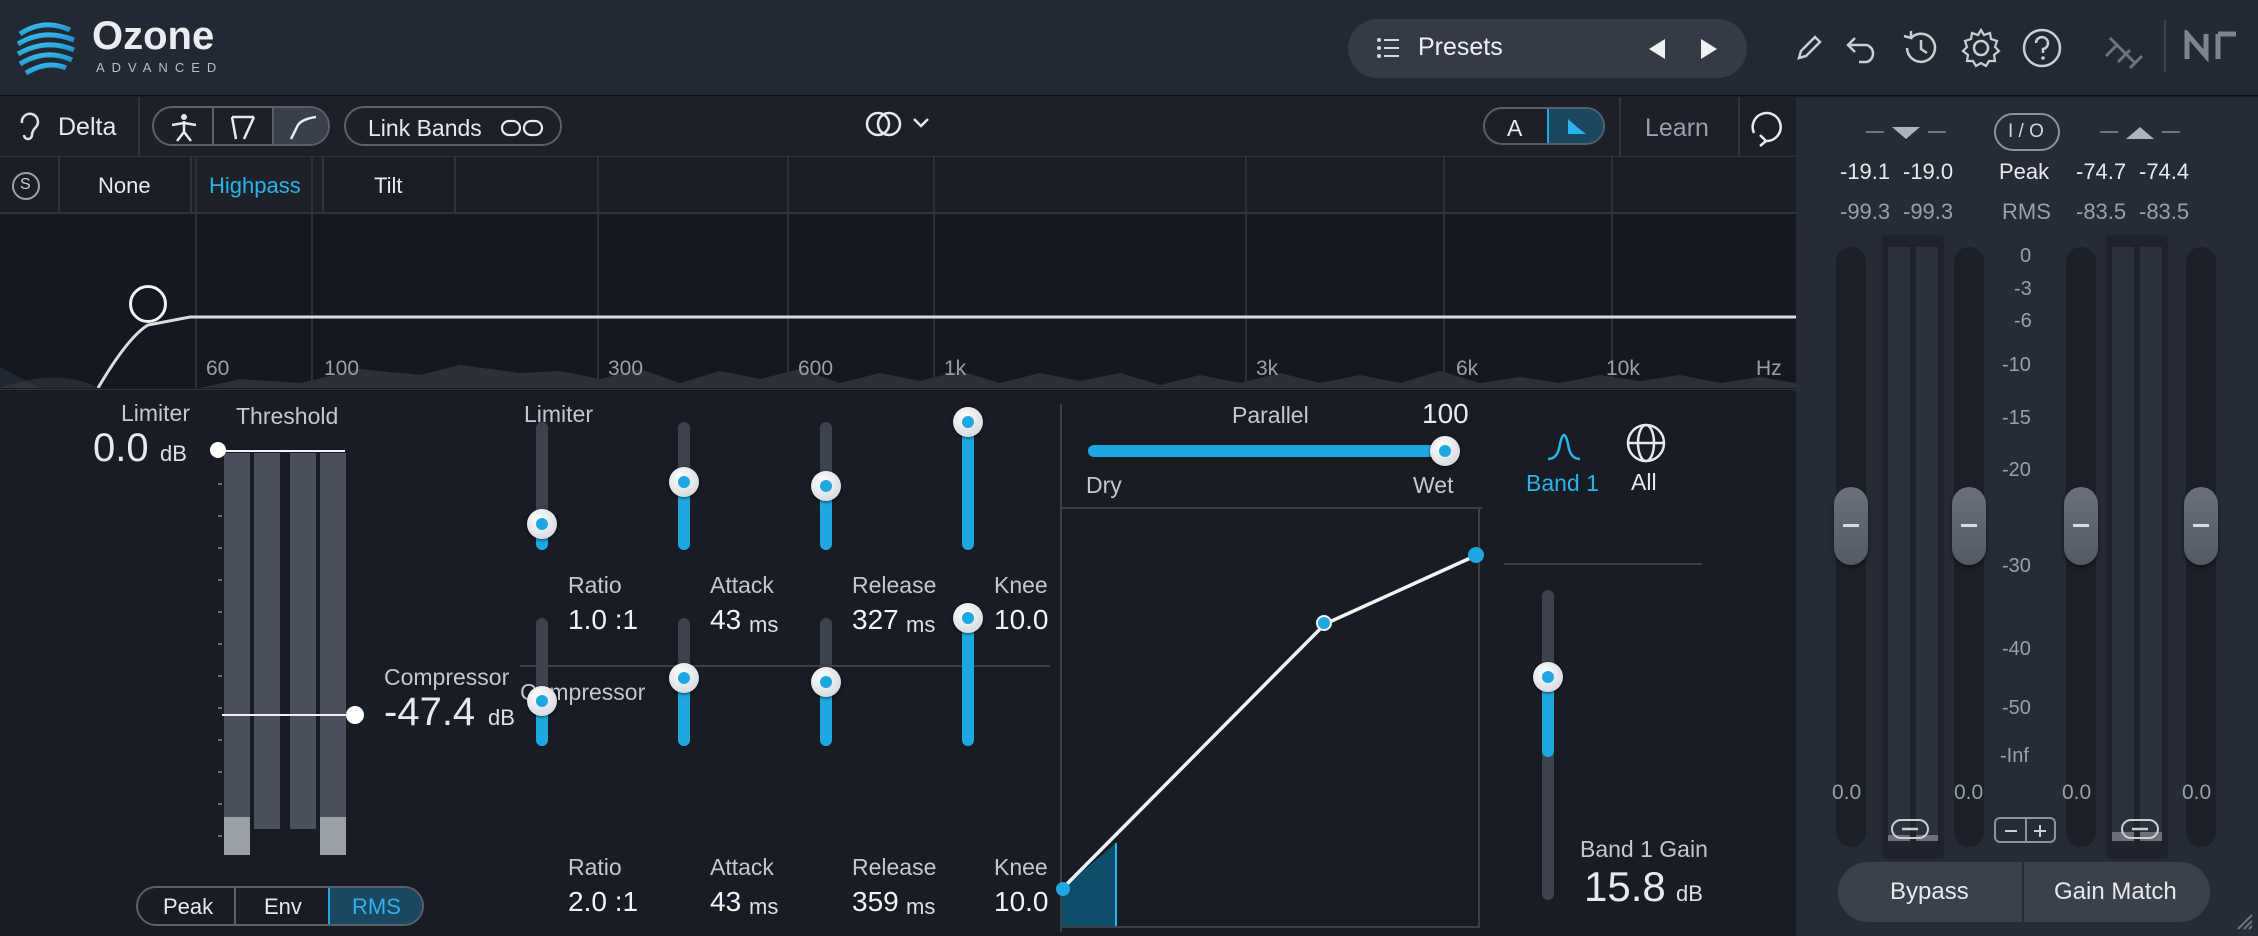 Image resolution: width=2258 pixels, height=936 pixels. Describe the element at coordinates (1021, 901) in the screenshot. I see `compressor-knee-value: 10.0` at that location.